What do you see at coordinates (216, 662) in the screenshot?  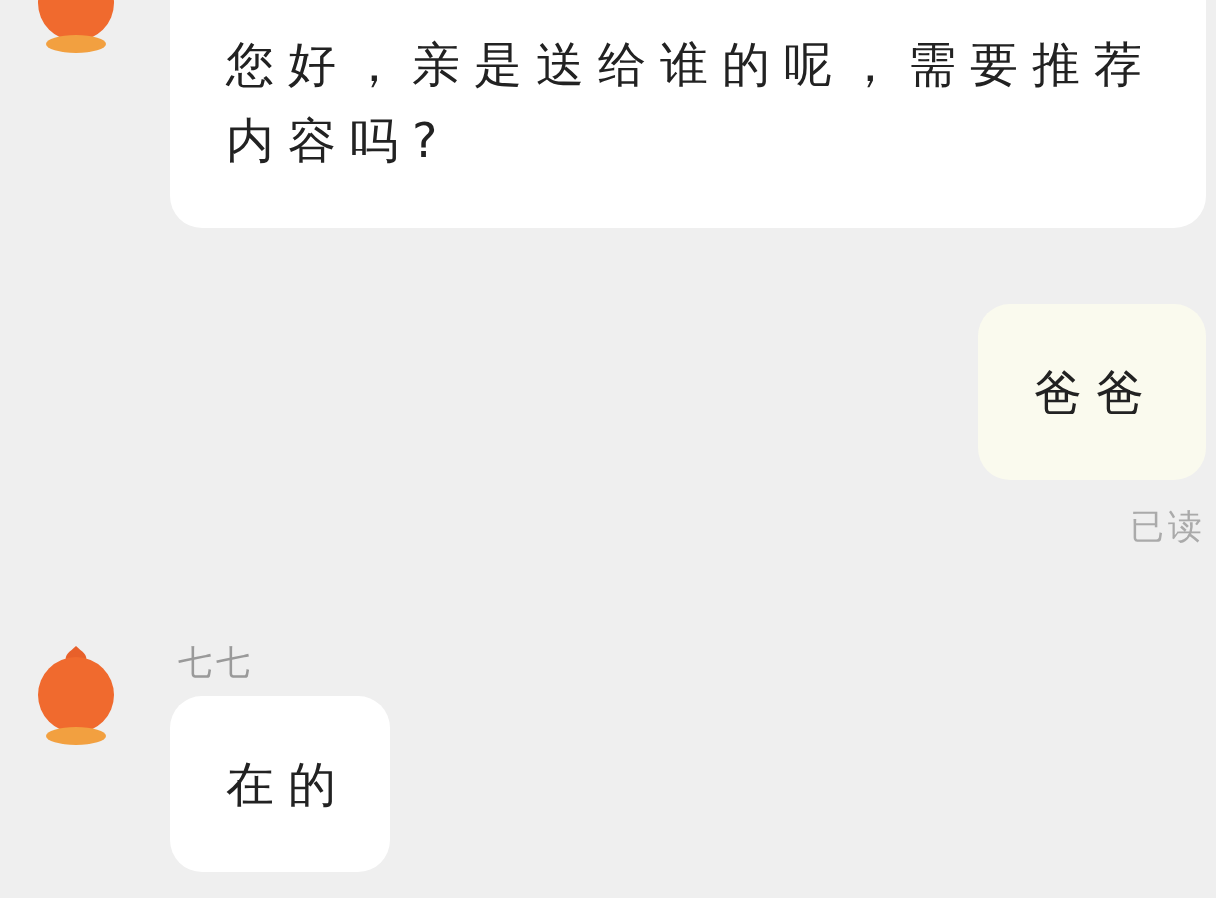 I see `sender-name: 七七` at bounding box center [216, 662].